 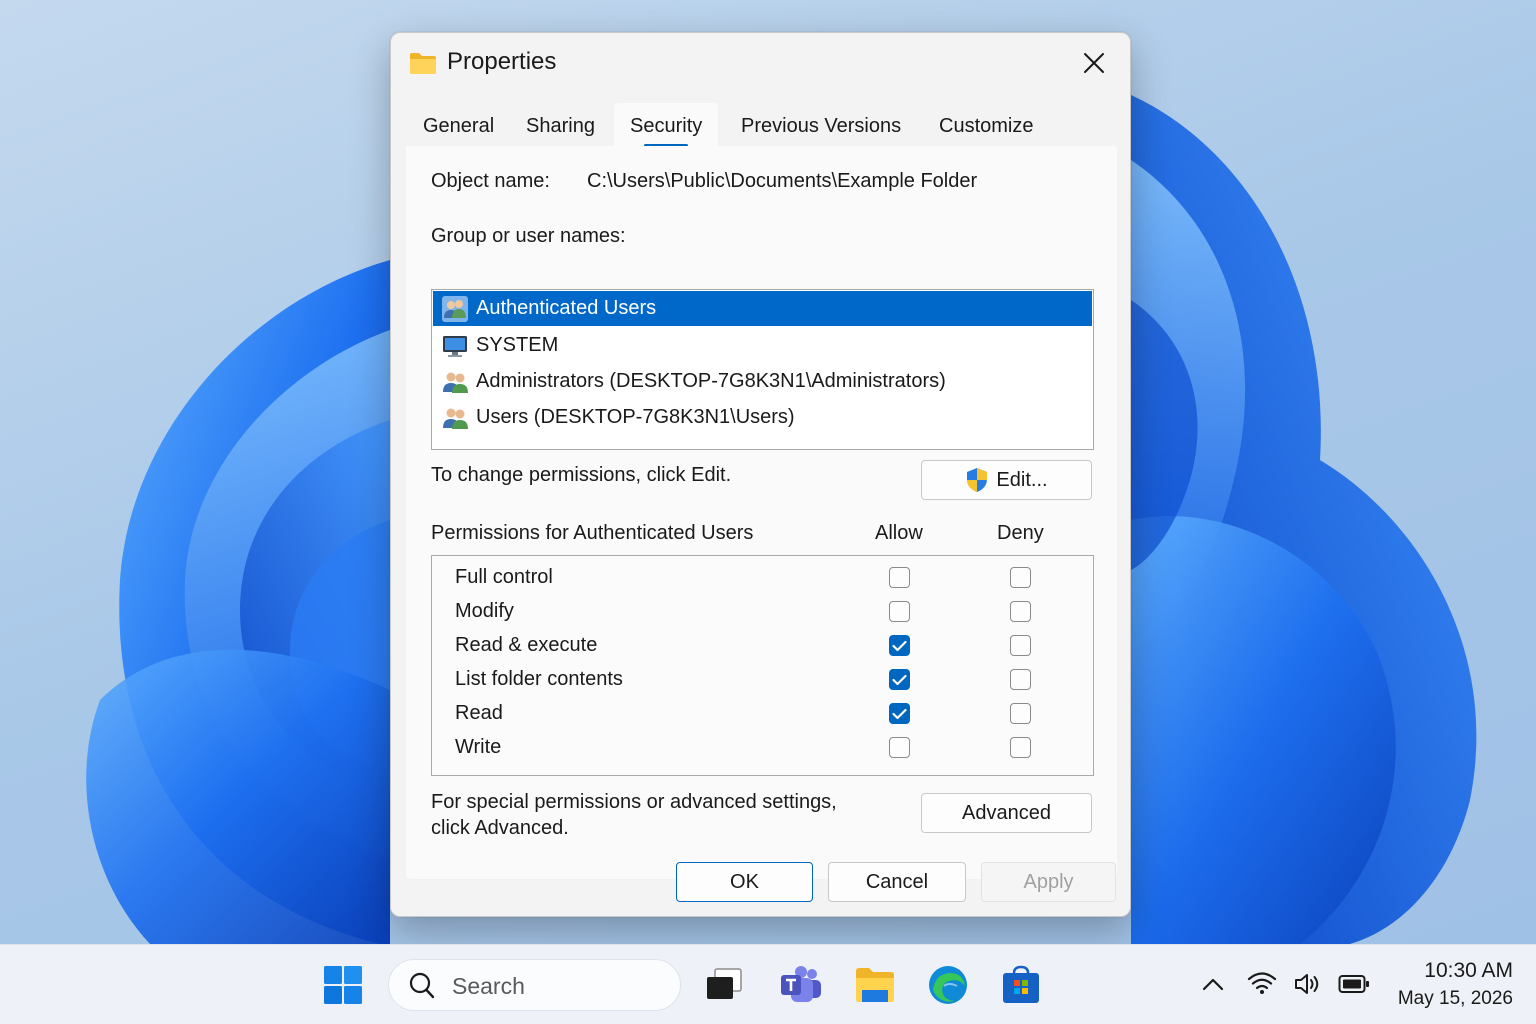 What do you see at coordinates (1308, 984) in the screenshot?
I see `volume-icon` at bounding box center [1308, 984].